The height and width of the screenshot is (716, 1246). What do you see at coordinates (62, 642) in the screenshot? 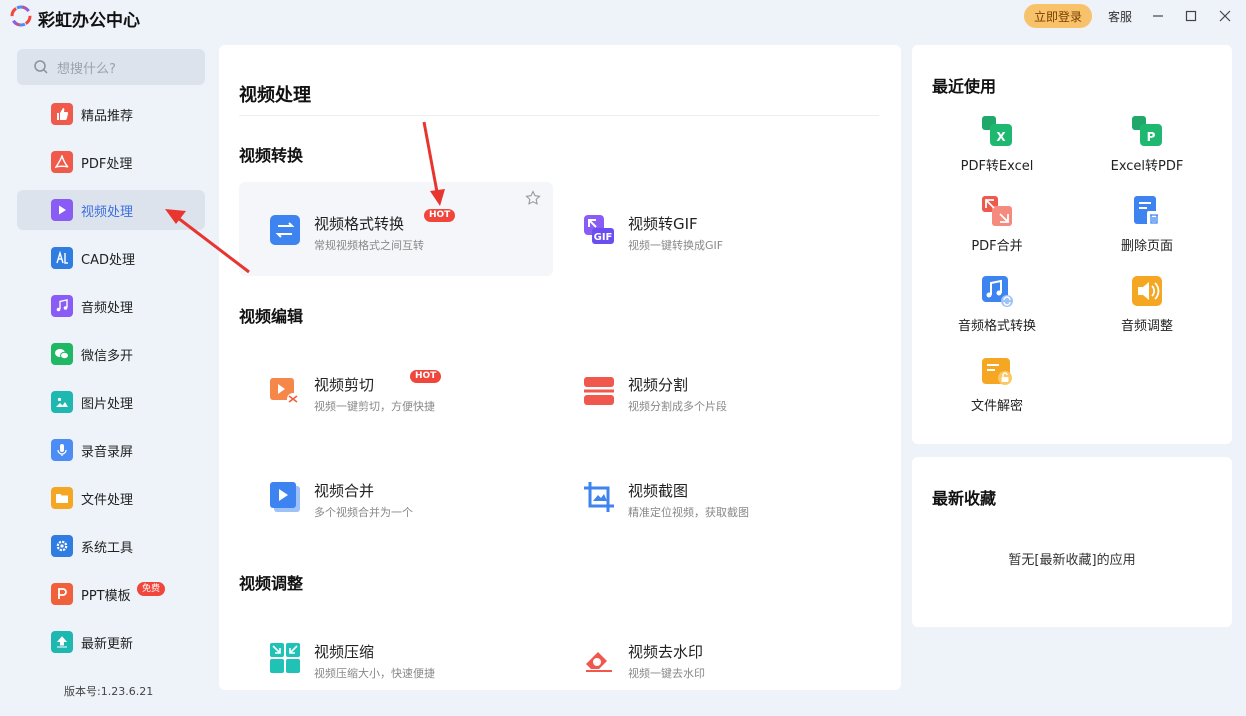
I see `upload-icon` at bounding box center [62, 642].